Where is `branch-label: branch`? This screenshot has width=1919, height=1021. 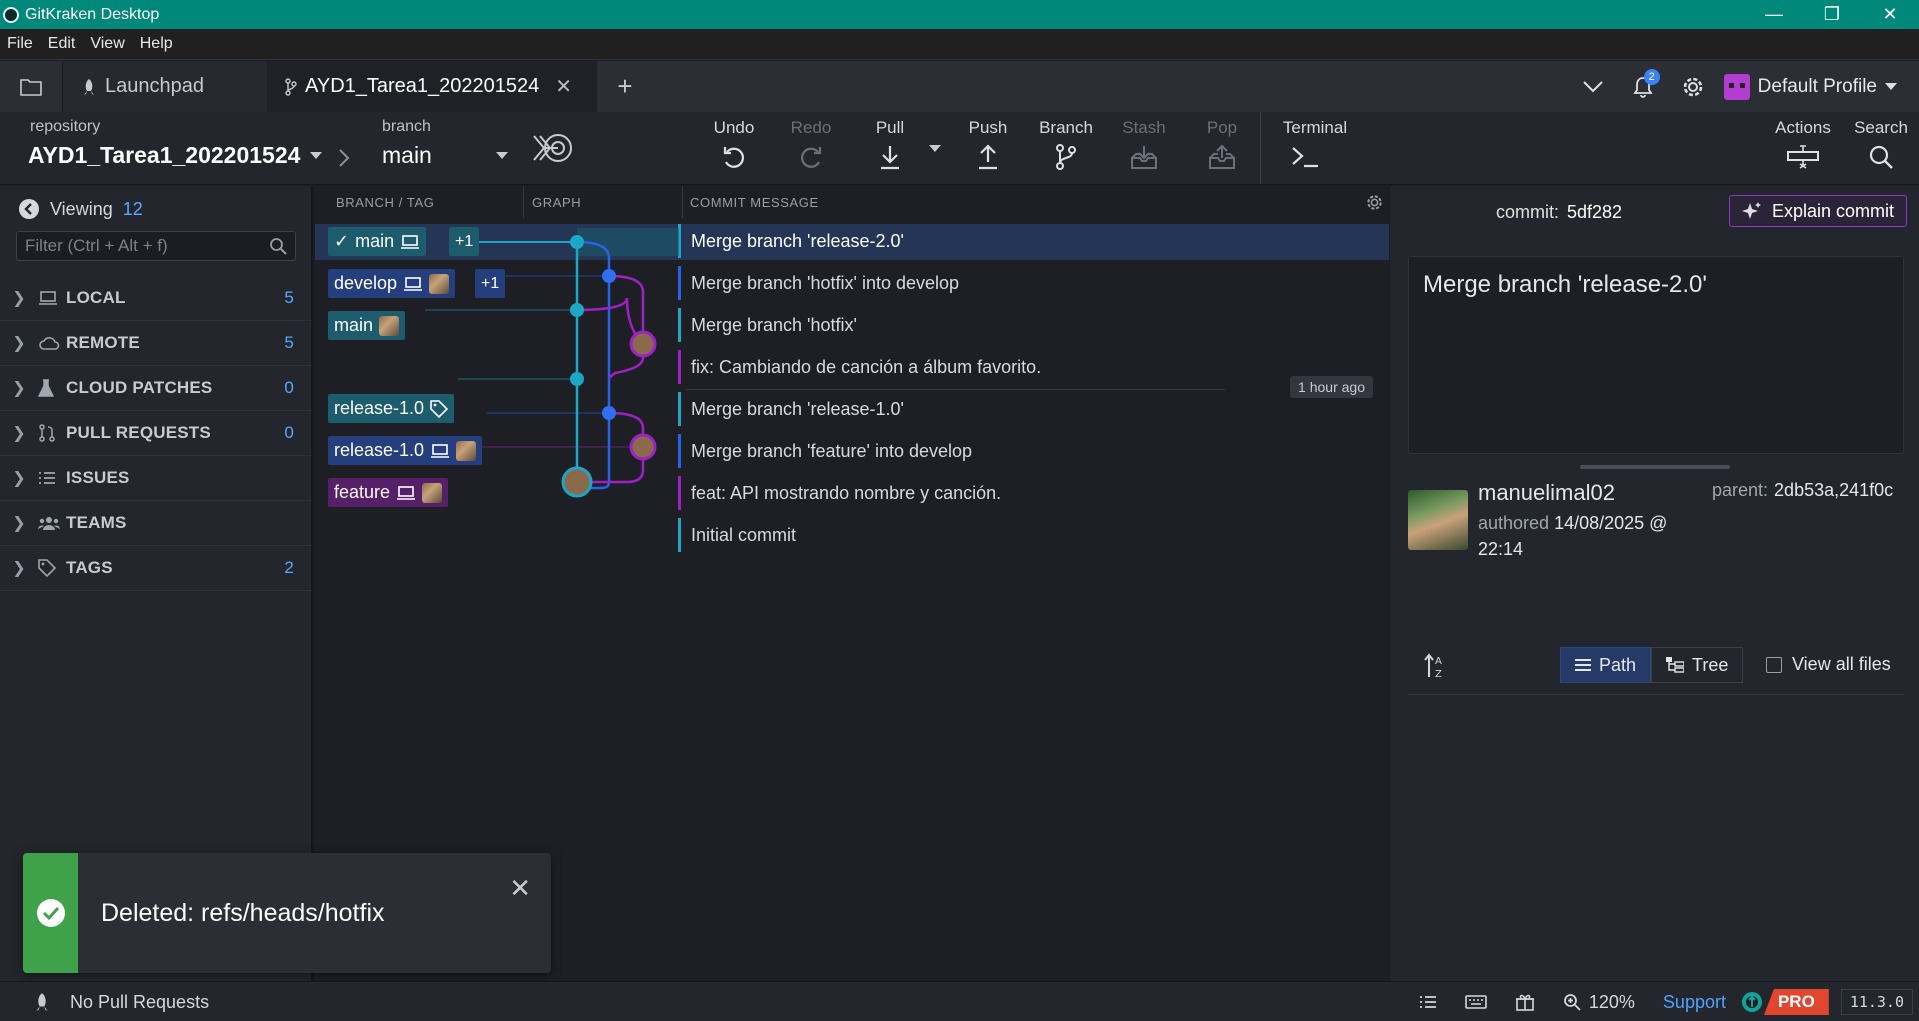
branch-label: branch is located at coordinates (406, 126).